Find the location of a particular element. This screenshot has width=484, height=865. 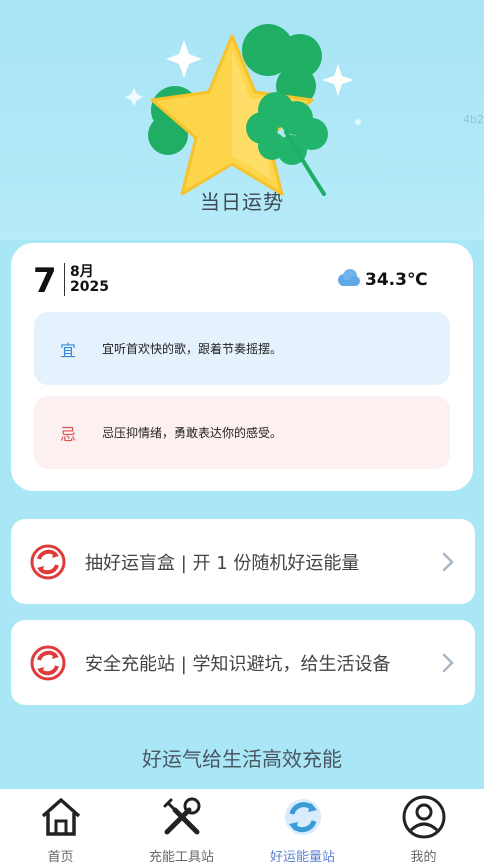

advice-good: 宜 宜听首欢快的歌，跟着节奏摇摆。 is located at coordinates (242, 348).